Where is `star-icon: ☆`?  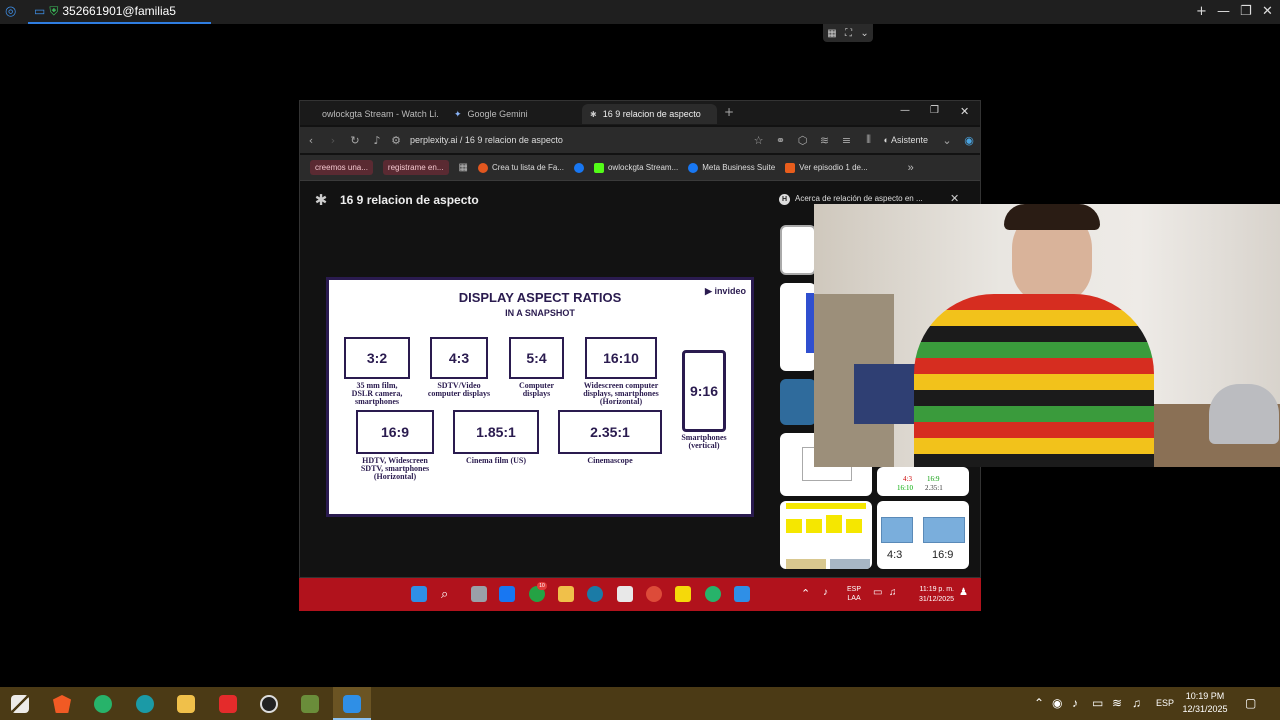
star-icon: ☆ is located at coordinates (759, 140).